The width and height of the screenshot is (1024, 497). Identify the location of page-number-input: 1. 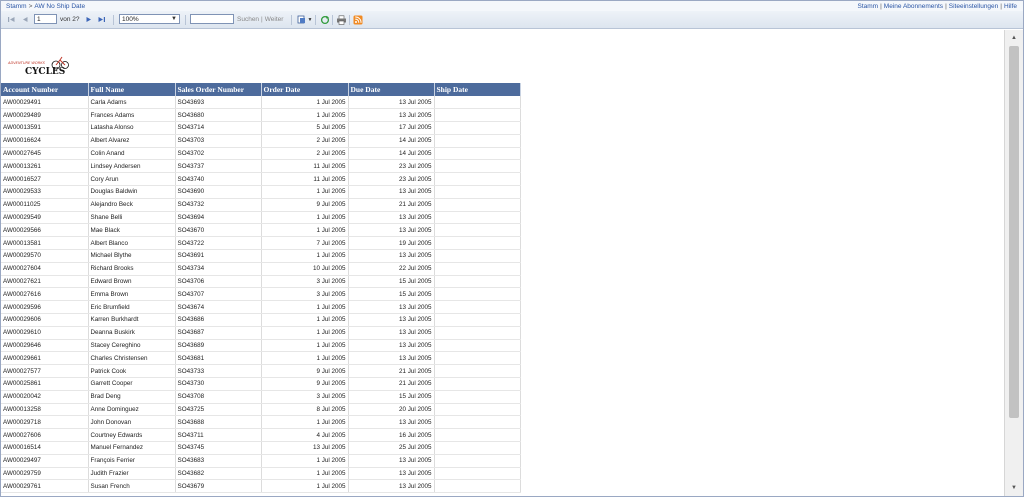
(45, 19).